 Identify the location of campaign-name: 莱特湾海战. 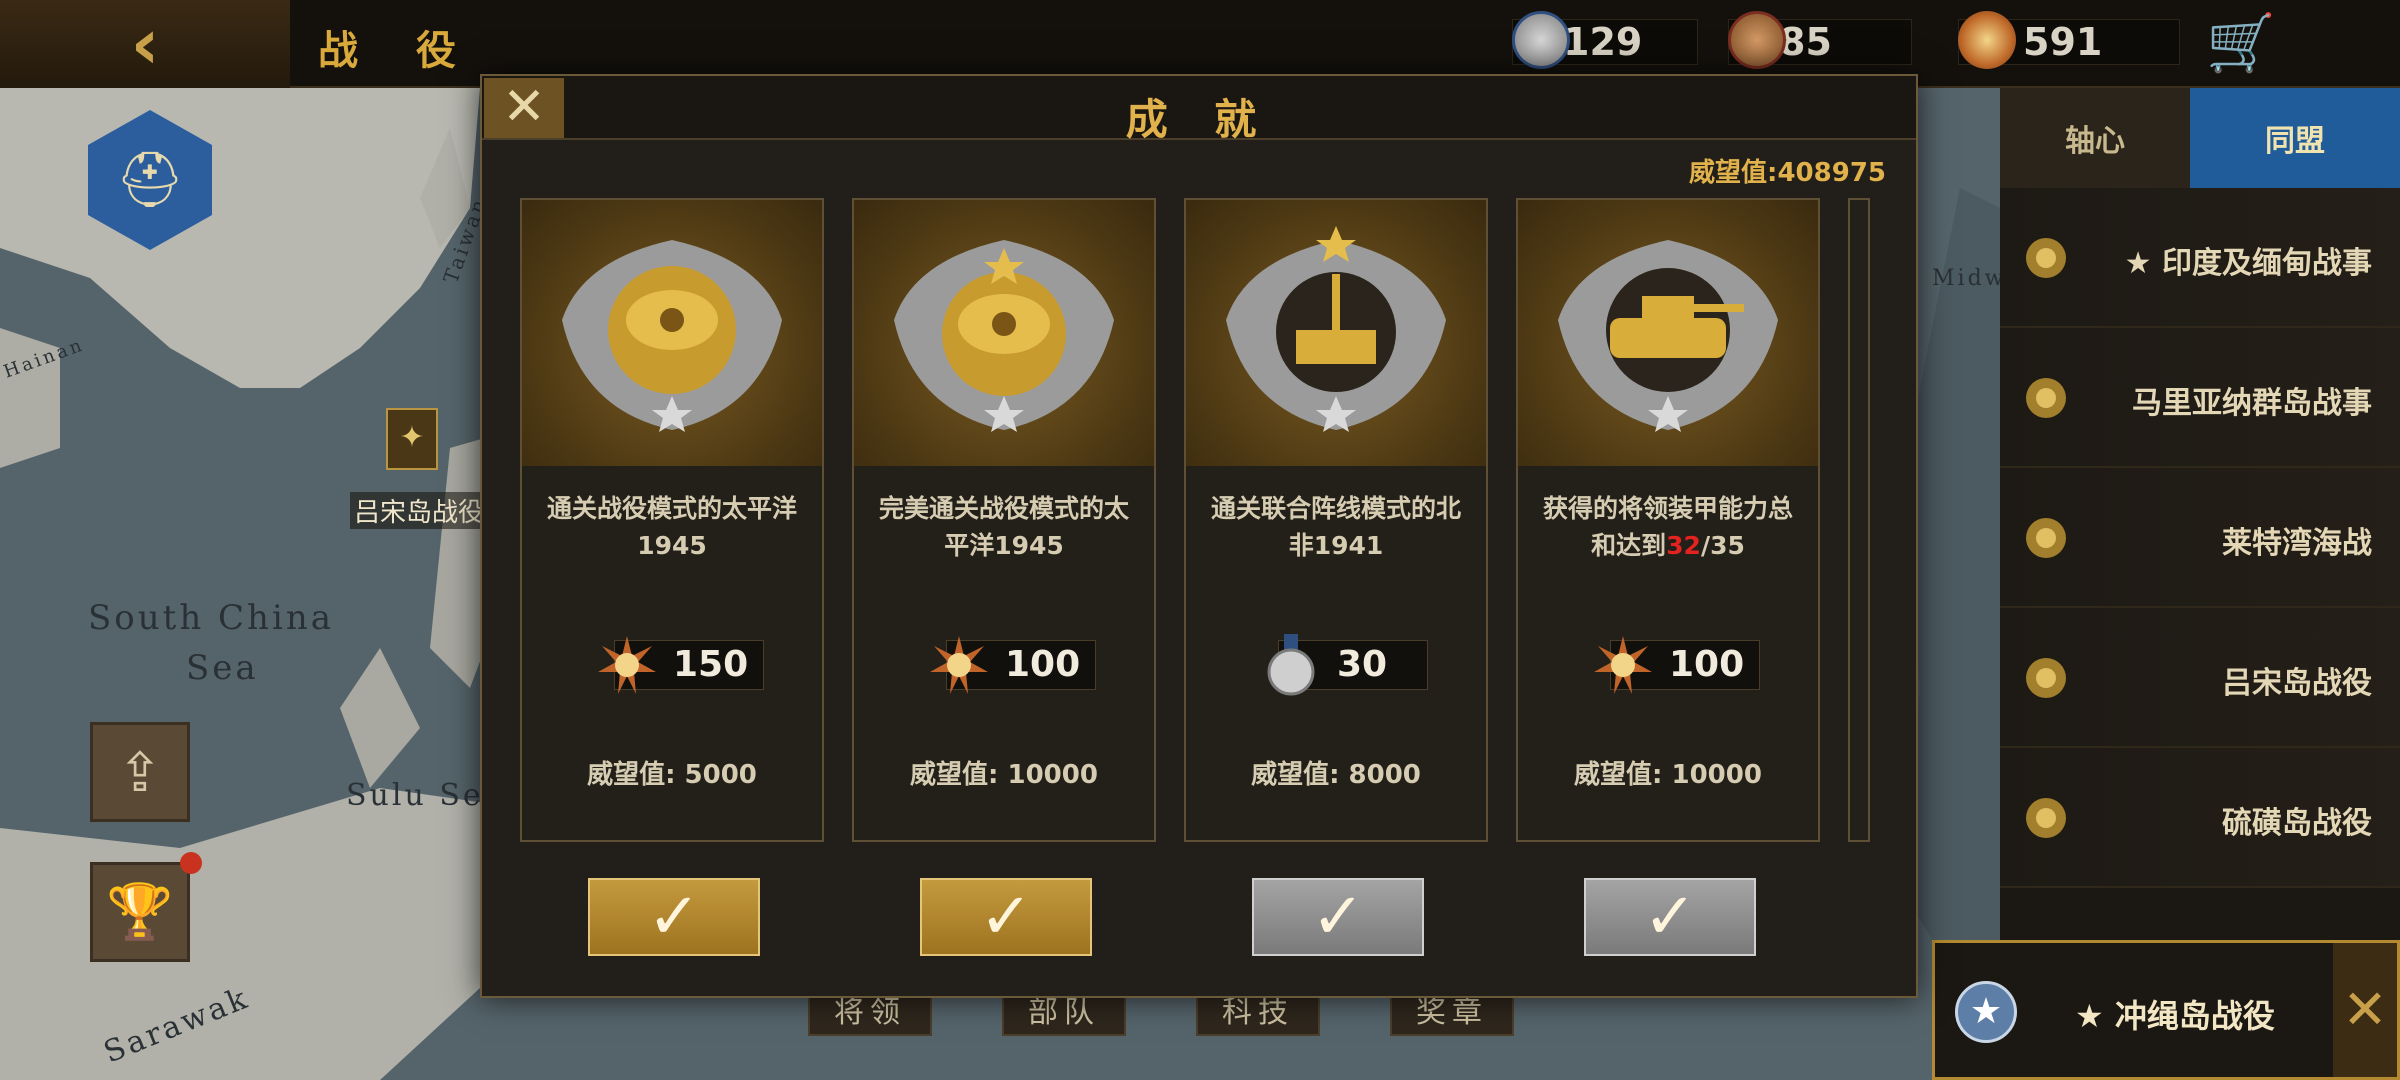
(2297, 543).